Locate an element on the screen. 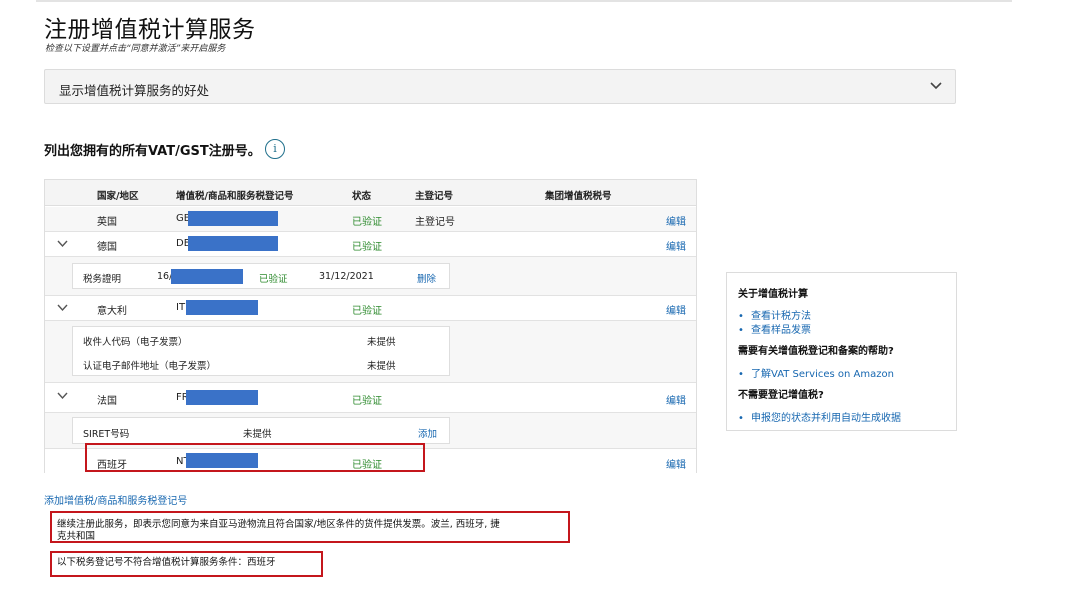  sidebar-heading-no-vat: 不需要登记增值税? is located at coordinates (781, 395).